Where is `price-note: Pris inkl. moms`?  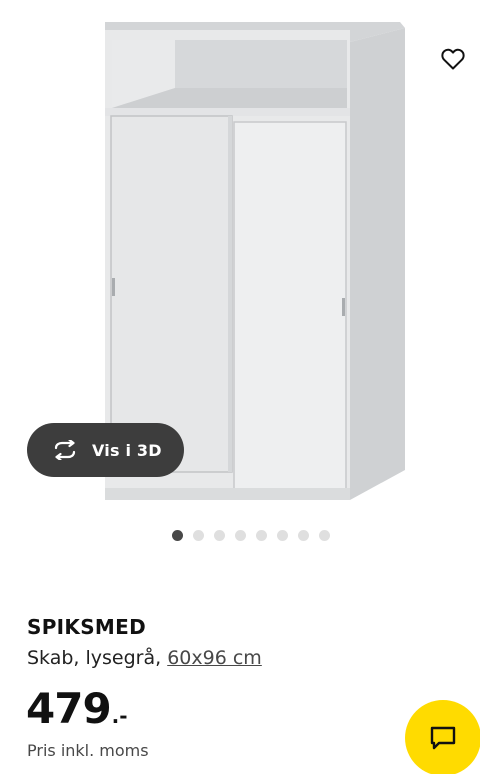
price-note: Pris inkl. moms is located at coordinates (88, 750).